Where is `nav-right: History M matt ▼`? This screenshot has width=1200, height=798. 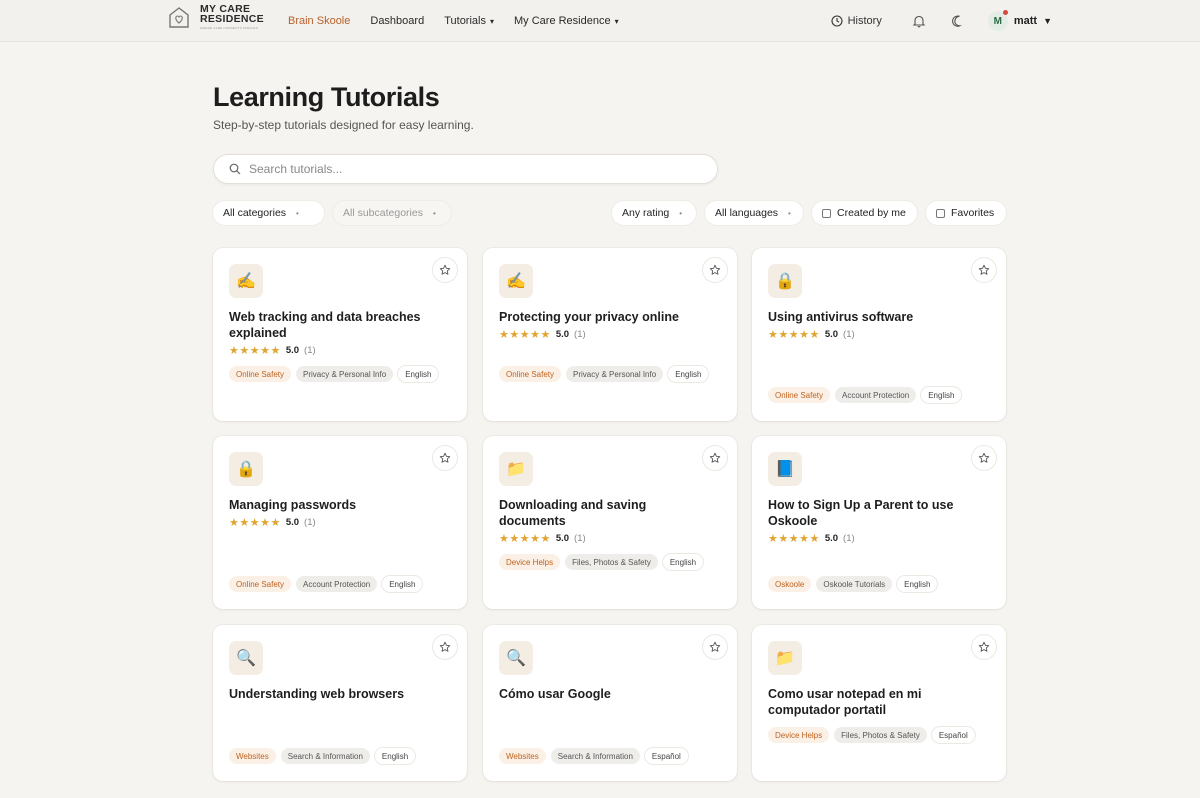
nav-right: History M matt ▼ is located at coordinates (941, 21).